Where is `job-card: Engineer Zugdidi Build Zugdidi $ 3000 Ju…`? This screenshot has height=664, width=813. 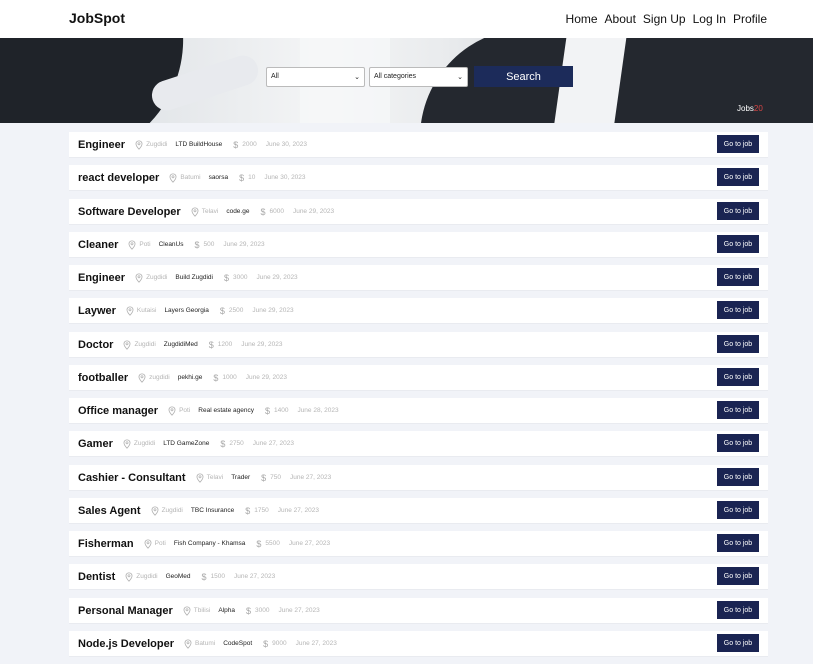 job-card: Engineer Zugdidi Build Zugdidi $ 3000 Ju… is located at coordinates (418, 277).